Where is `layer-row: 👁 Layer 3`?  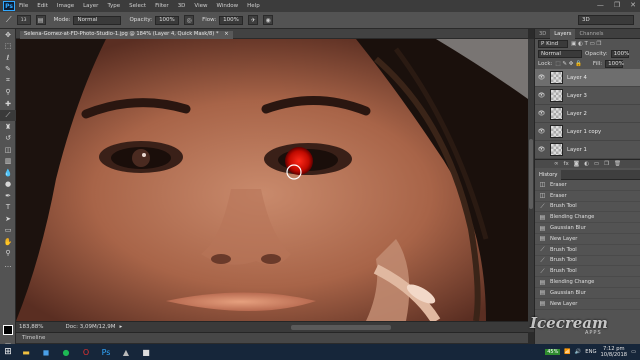 layer-row: 👁 Layer 3 is located at coordinates (587, 96).